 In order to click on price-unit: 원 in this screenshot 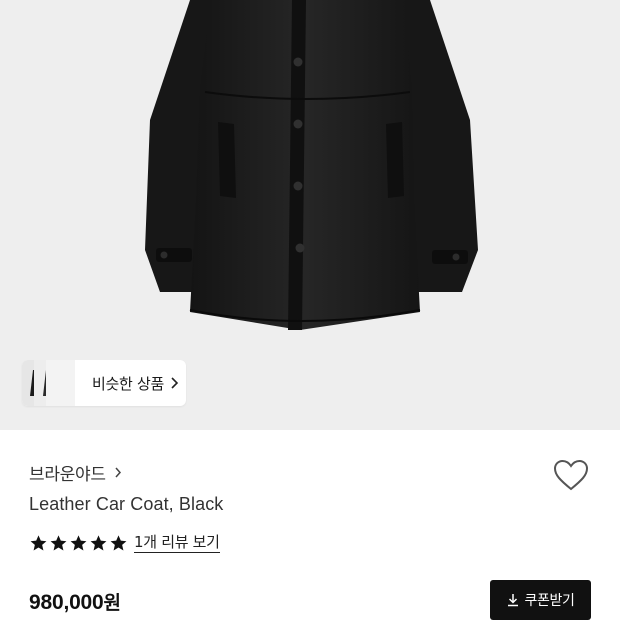, I will do `click(112, 603)`.